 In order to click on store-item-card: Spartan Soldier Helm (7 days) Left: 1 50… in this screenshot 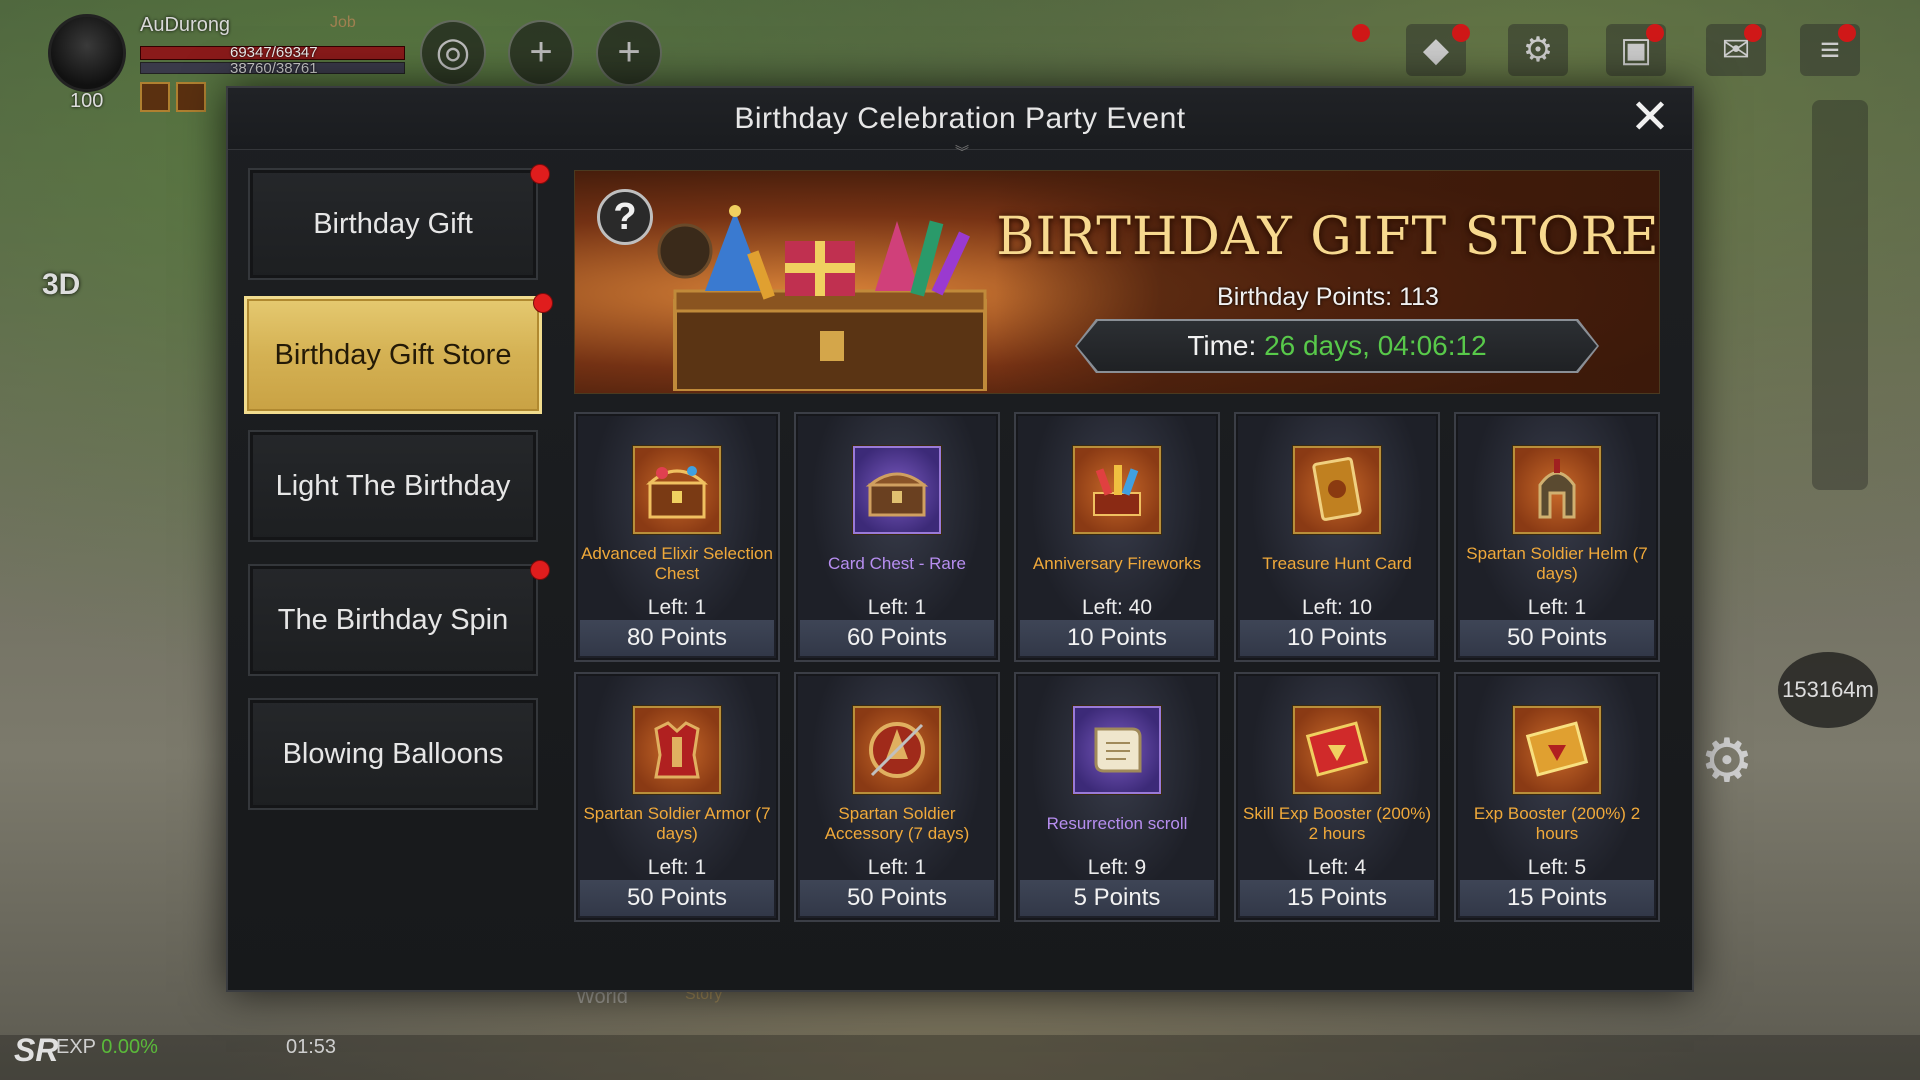, I will do `click(1557, 537)`.